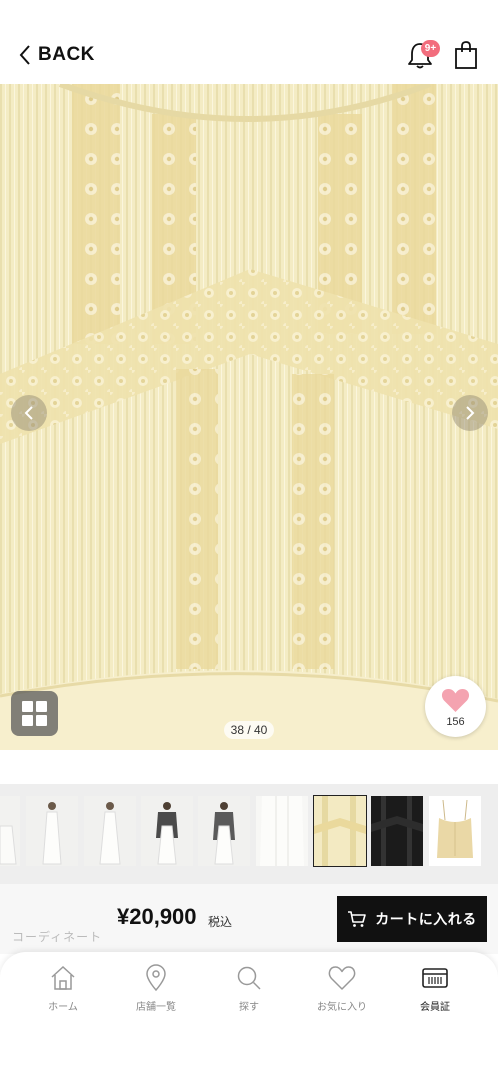 Image resolution: width=498 pixels, height=1080 pixels. Describe the element at coordinates (156, 978) in the screenshot. I see `map-pin-icon` at that location.